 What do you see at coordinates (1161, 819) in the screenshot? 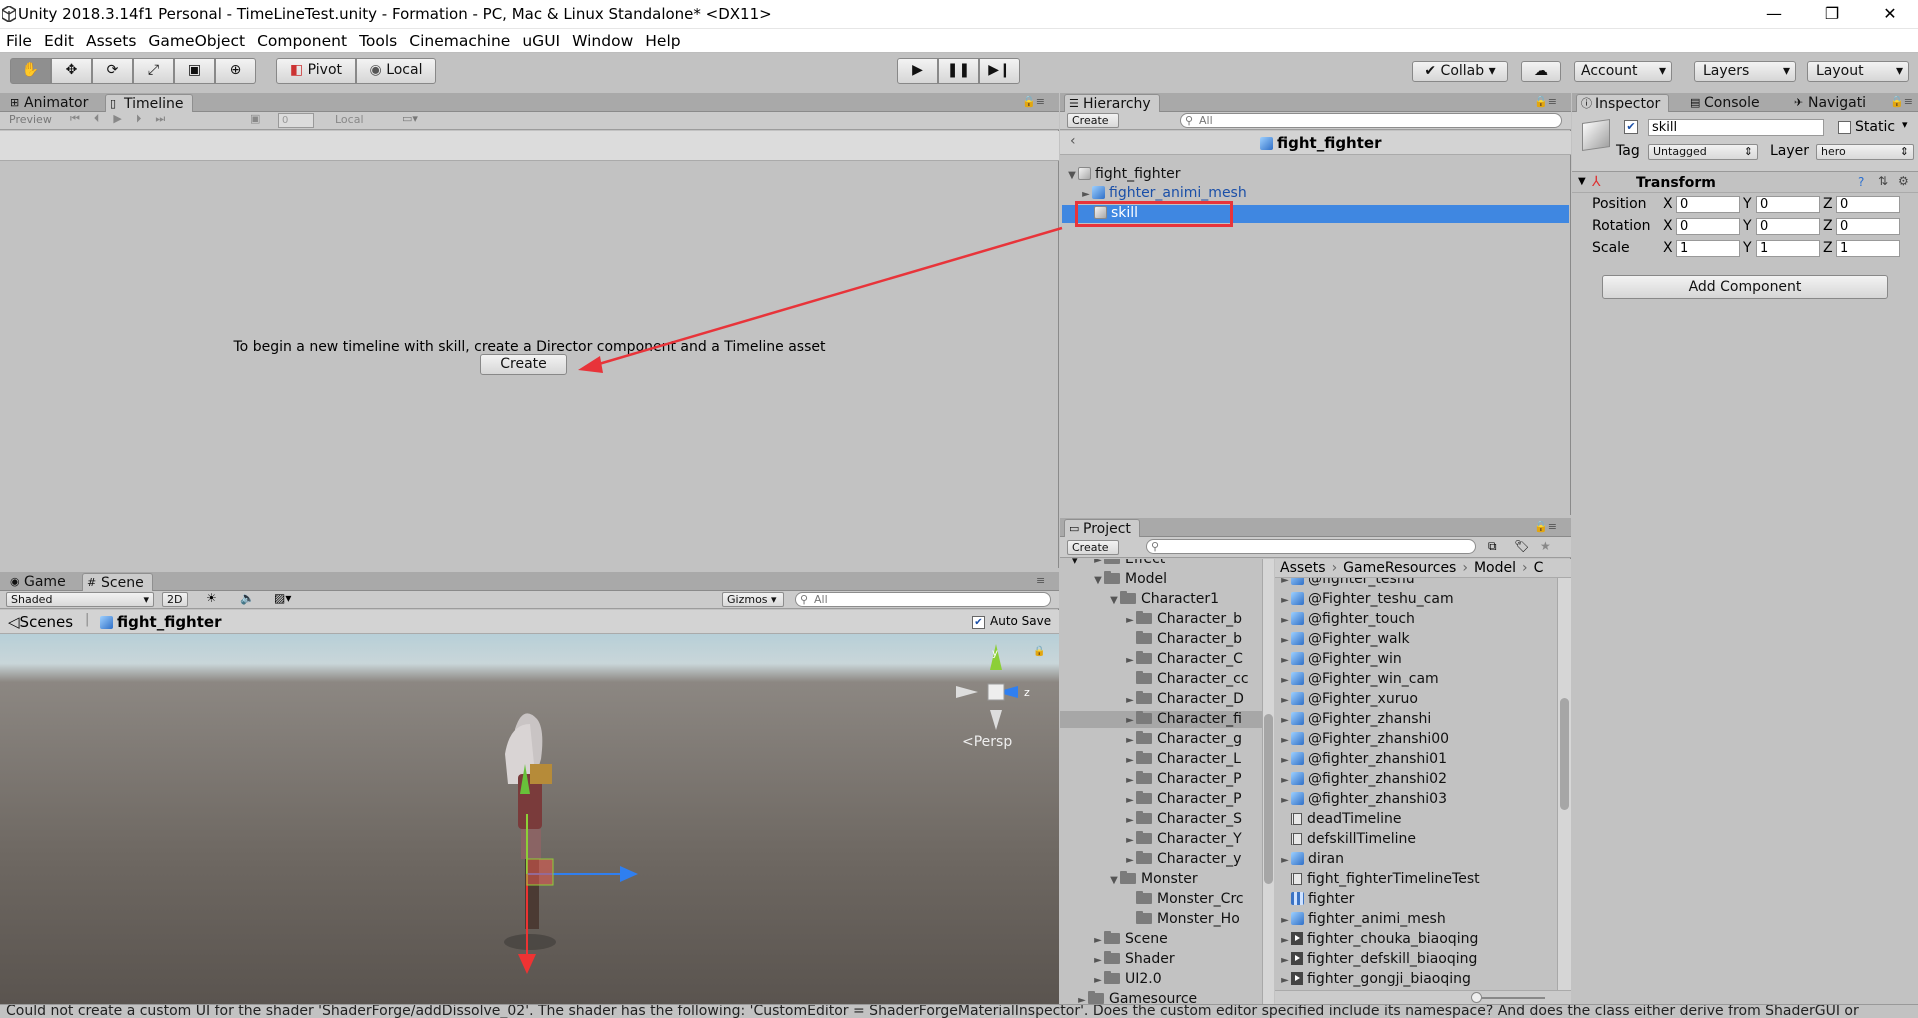
I see `folder-item: ► Character_S` at bounding box center [1161, 819].